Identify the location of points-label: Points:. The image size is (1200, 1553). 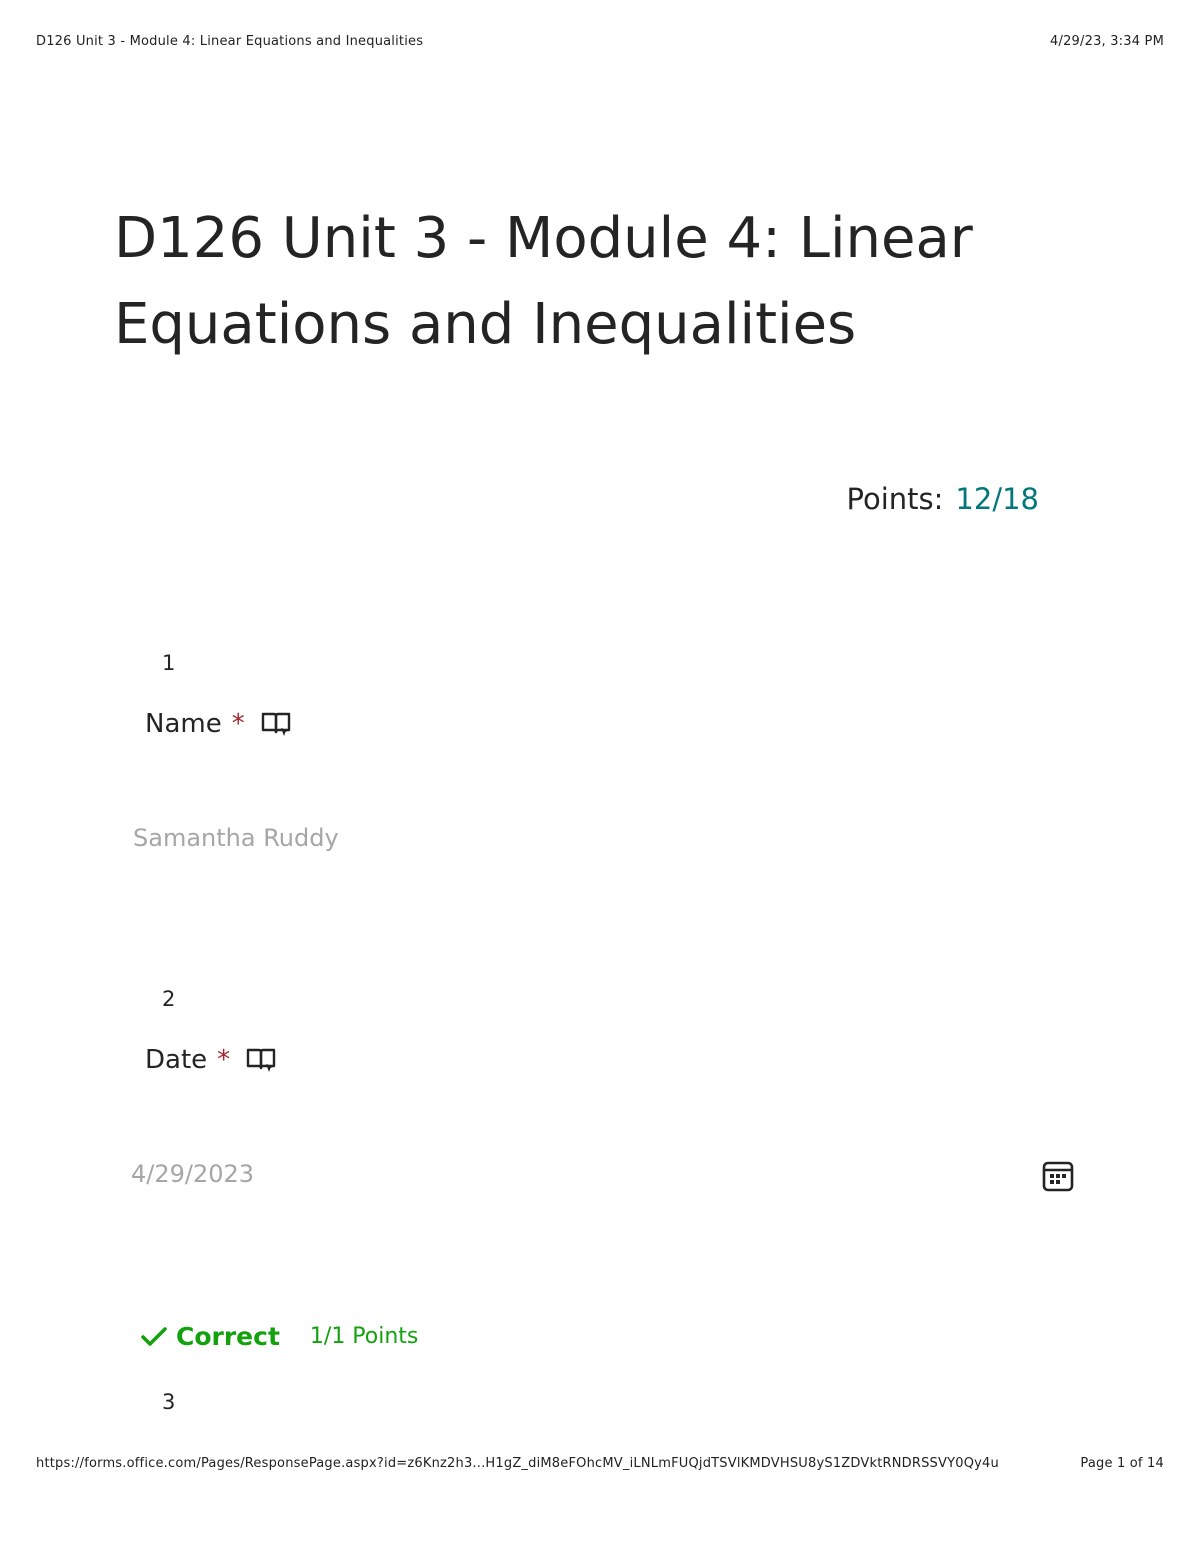
(895, 499).